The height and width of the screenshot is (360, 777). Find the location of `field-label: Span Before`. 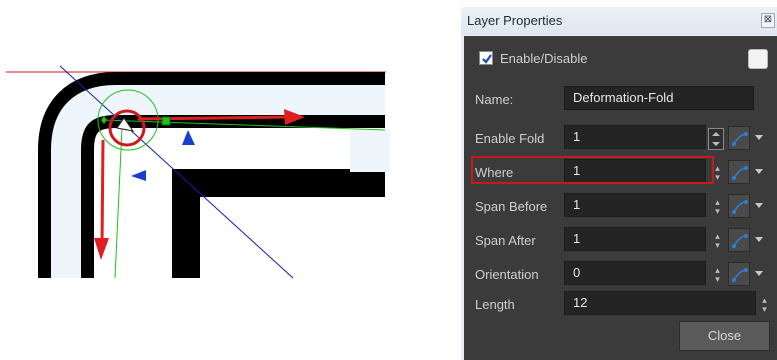

field-label: Span Before is located at coordinates (511, 206).